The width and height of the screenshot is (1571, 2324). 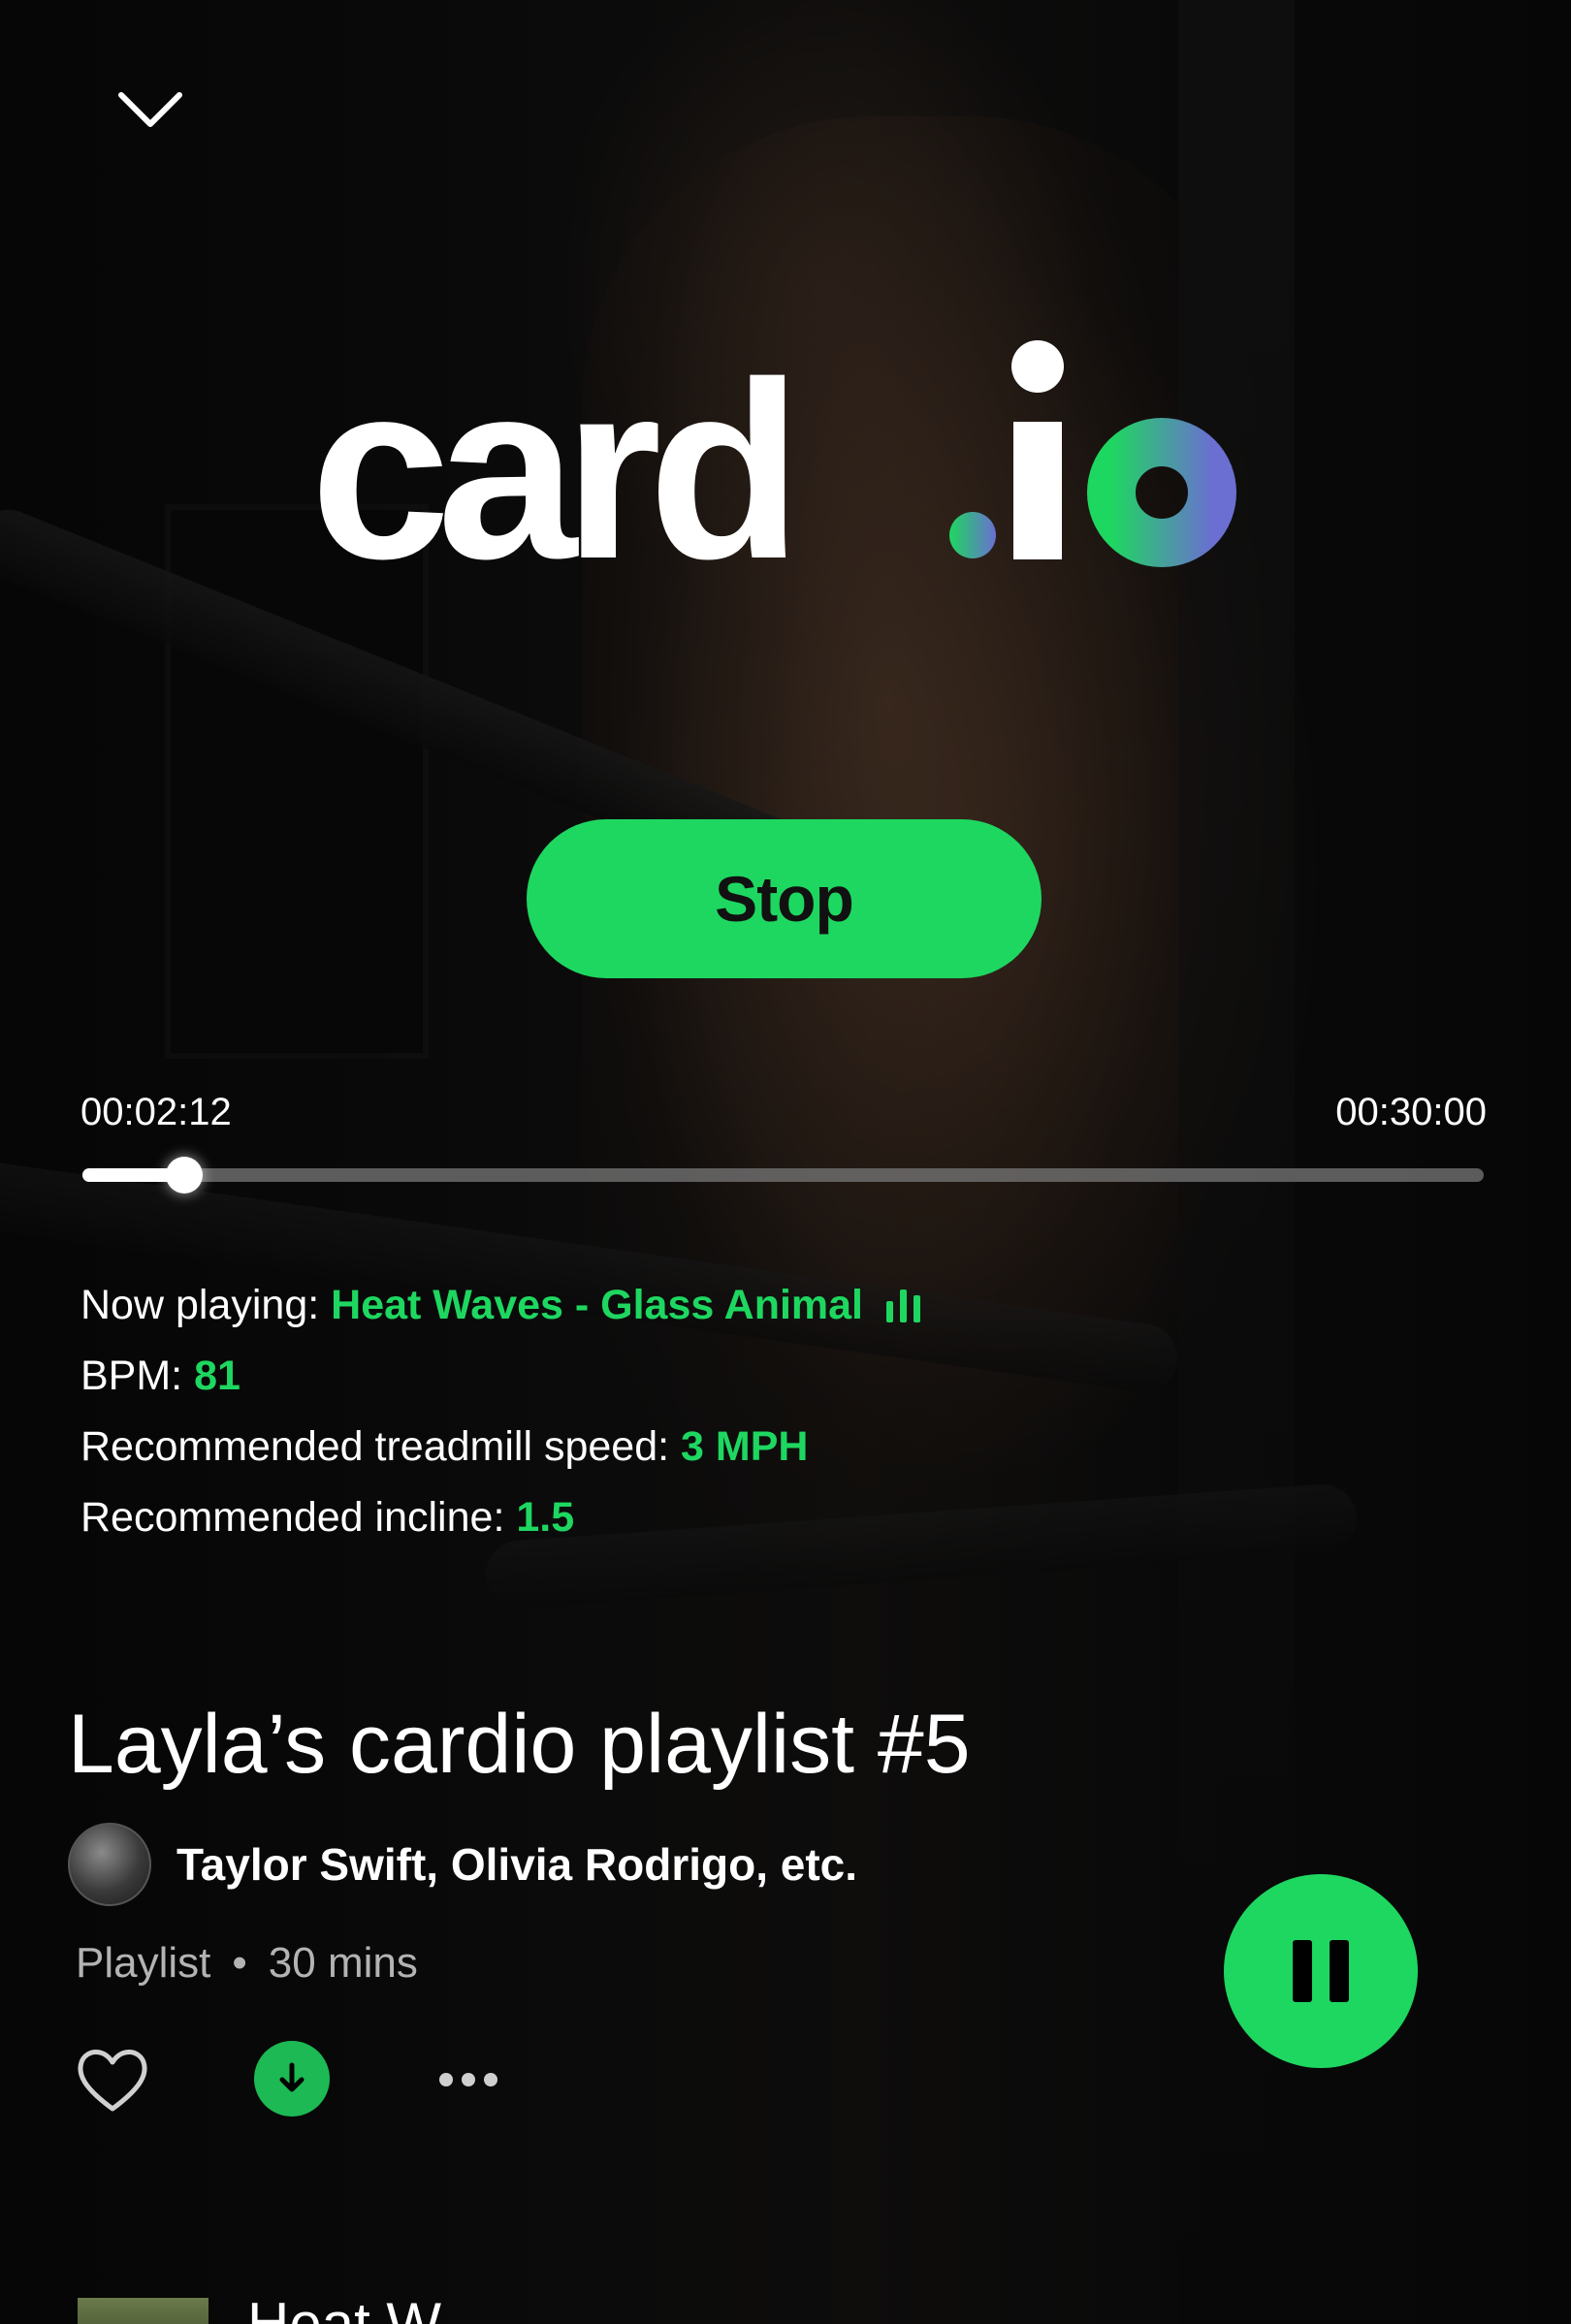 I want to click on logo-dot, so click(x=972, y=535).